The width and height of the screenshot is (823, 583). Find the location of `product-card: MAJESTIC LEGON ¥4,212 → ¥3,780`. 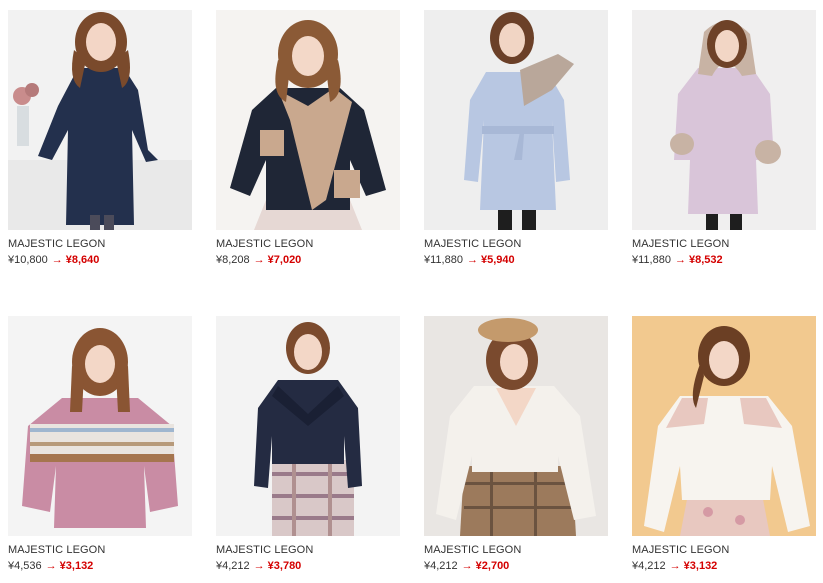

product-card: MAJESTIC LEGON ¥4,212 → ¥3,780 is located at coordinates (308, 444).